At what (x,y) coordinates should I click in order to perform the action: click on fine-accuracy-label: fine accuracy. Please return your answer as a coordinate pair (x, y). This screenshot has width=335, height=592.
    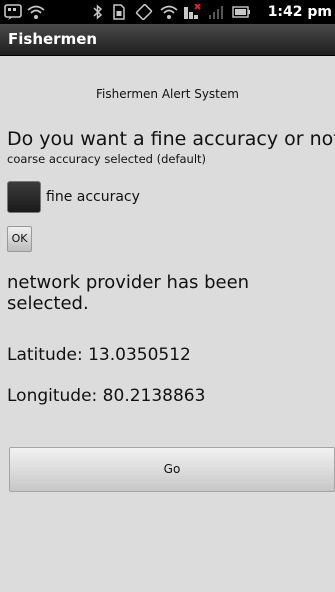
    Looking at the image, I should click on (93, 197).